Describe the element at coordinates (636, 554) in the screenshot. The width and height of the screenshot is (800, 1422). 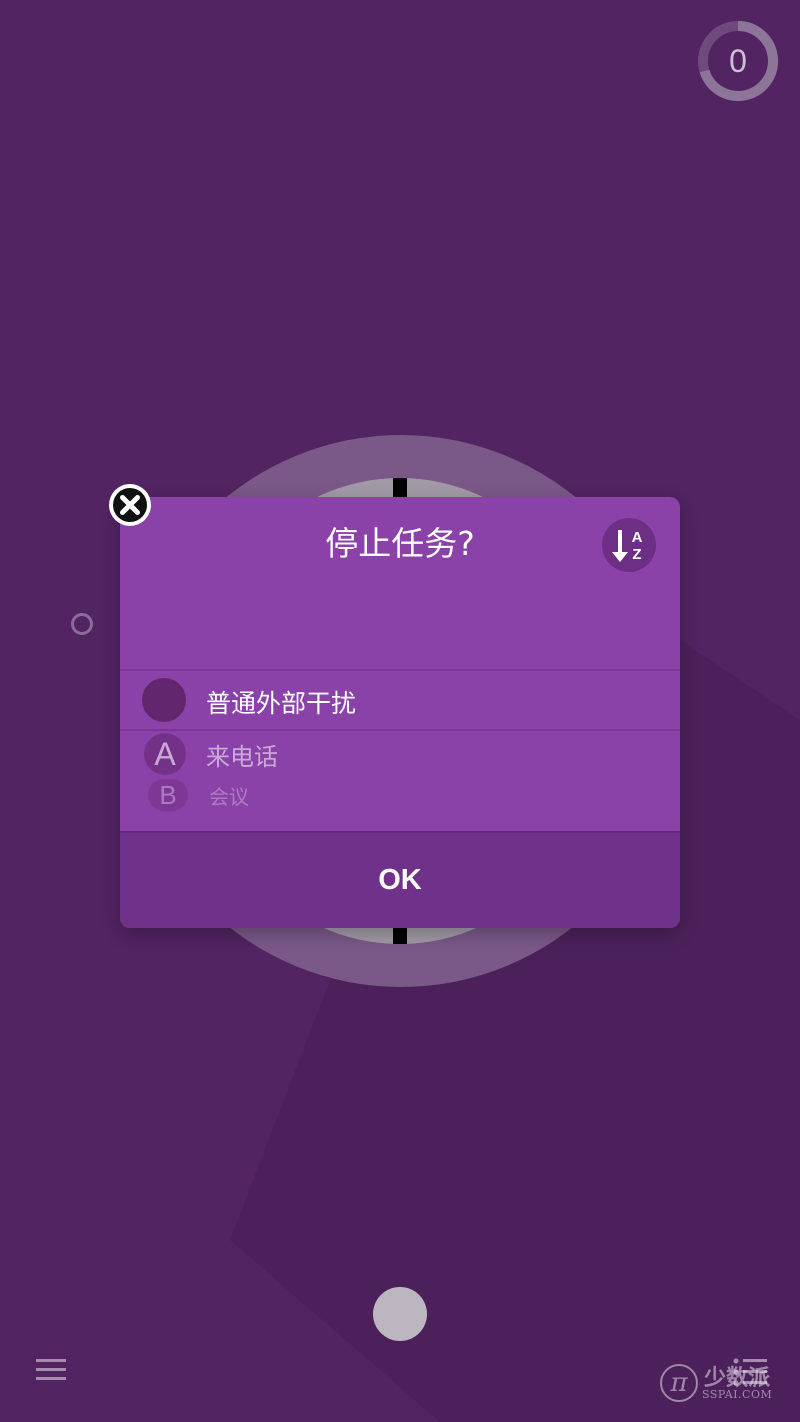
I see `svg-text: Z` at that location.